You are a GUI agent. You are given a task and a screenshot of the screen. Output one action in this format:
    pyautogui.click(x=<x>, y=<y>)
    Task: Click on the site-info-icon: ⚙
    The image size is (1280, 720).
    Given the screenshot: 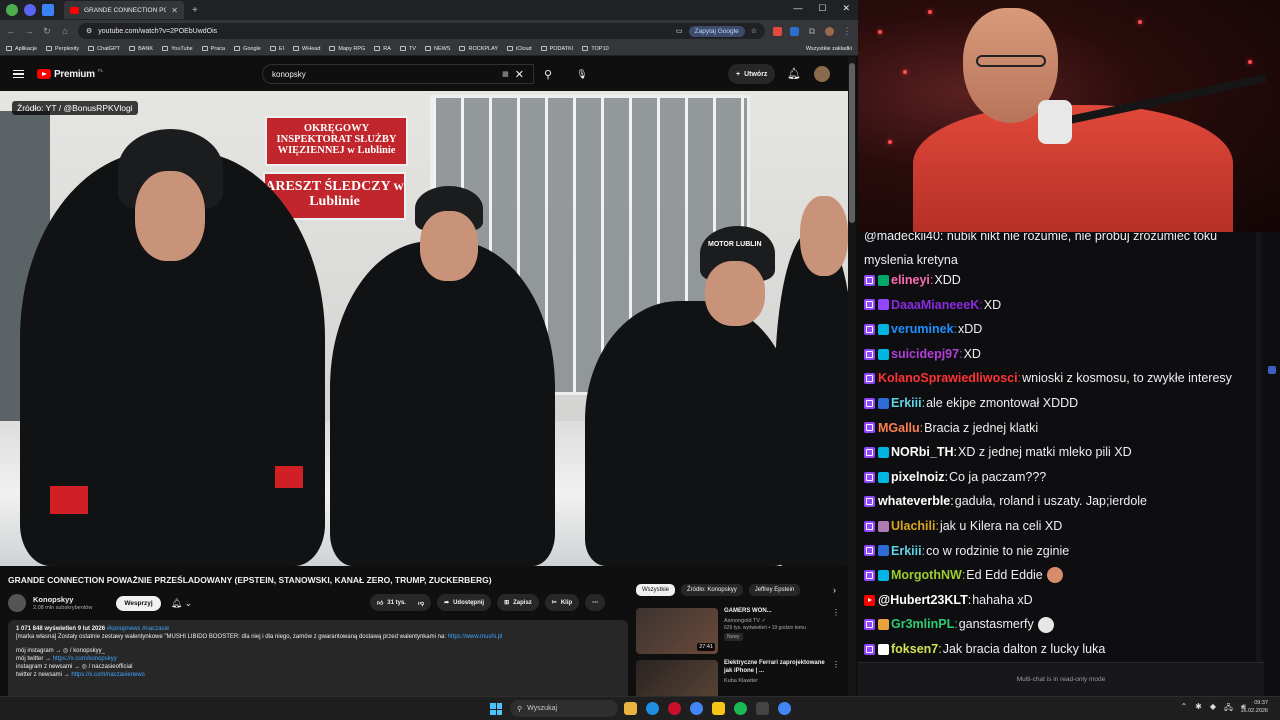 What is the action you would take?
    pyautogui.click(x=89, y=31)
    